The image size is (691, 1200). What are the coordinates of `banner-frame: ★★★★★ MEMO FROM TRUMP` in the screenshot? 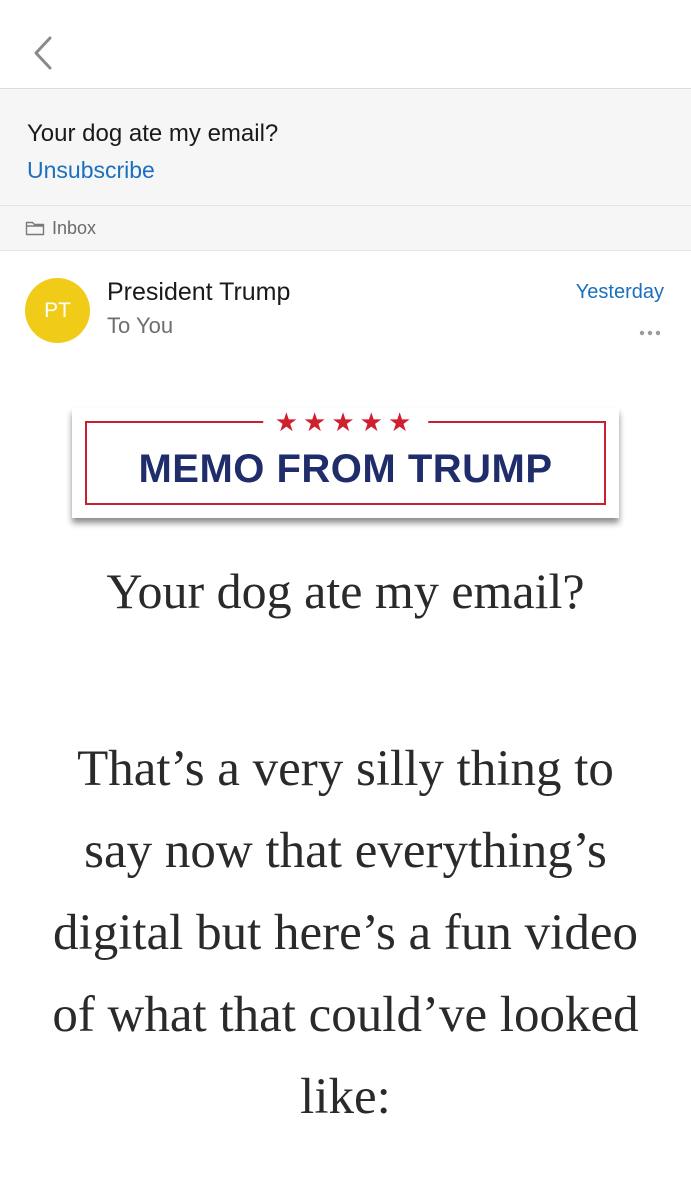 It's located at (345, 457).